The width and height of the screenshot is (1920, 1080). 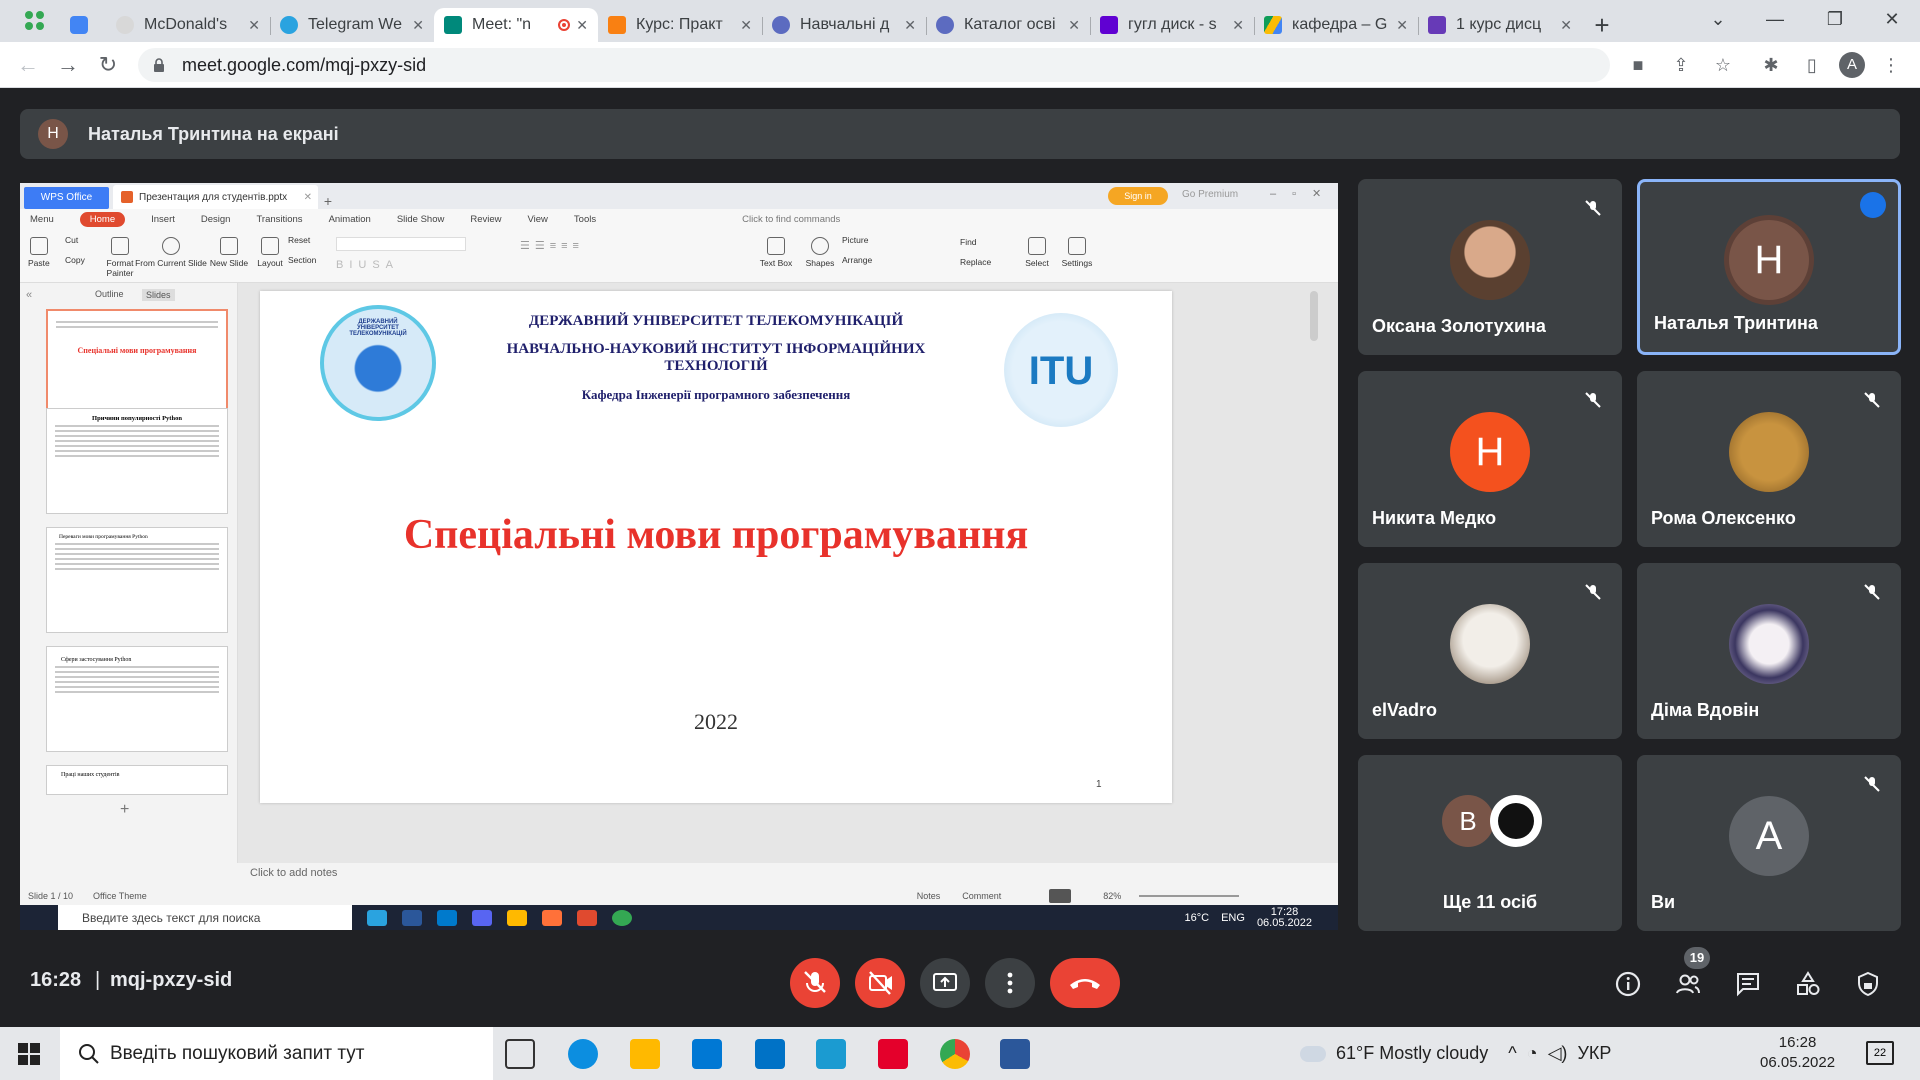 What do you see at coordinates (1812, 65) in the screenshot?
I see `side-panel-icon: ▯` at bounding box center [1812, 65].